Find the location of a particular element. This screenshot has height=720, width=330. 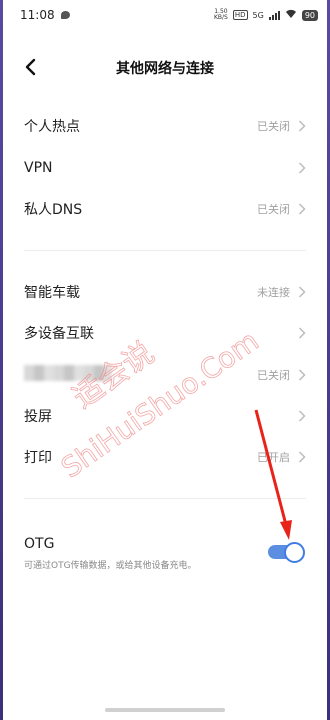

row-smart-car: 智能车载 未连接 is located at coordinates (165, 292).